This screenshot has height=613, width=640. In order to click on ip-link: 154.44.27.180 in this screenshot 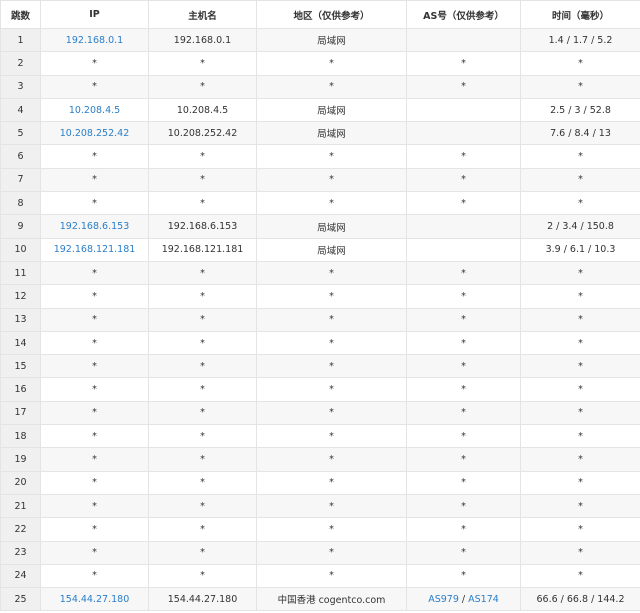, I will do `click(95, 599)`.